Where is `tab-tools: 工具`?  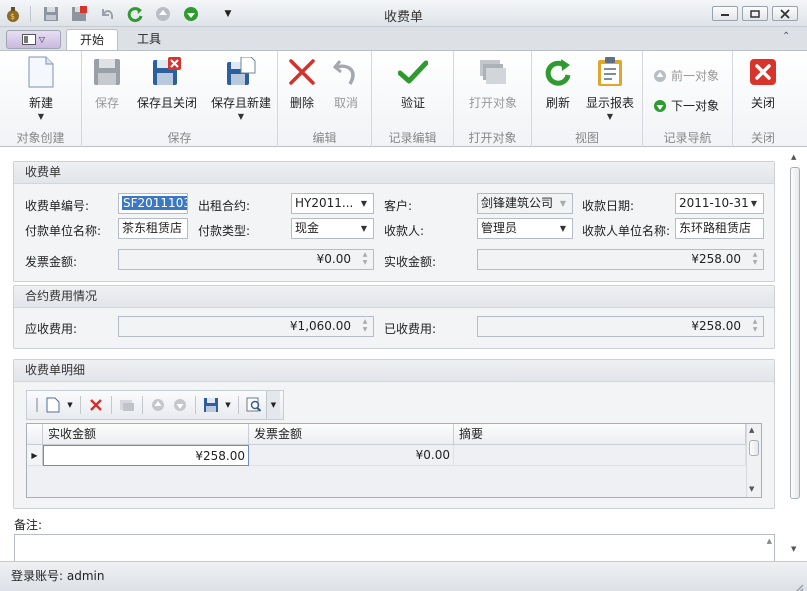 tab-tools: 工具 is located at coordinates (149, 40).